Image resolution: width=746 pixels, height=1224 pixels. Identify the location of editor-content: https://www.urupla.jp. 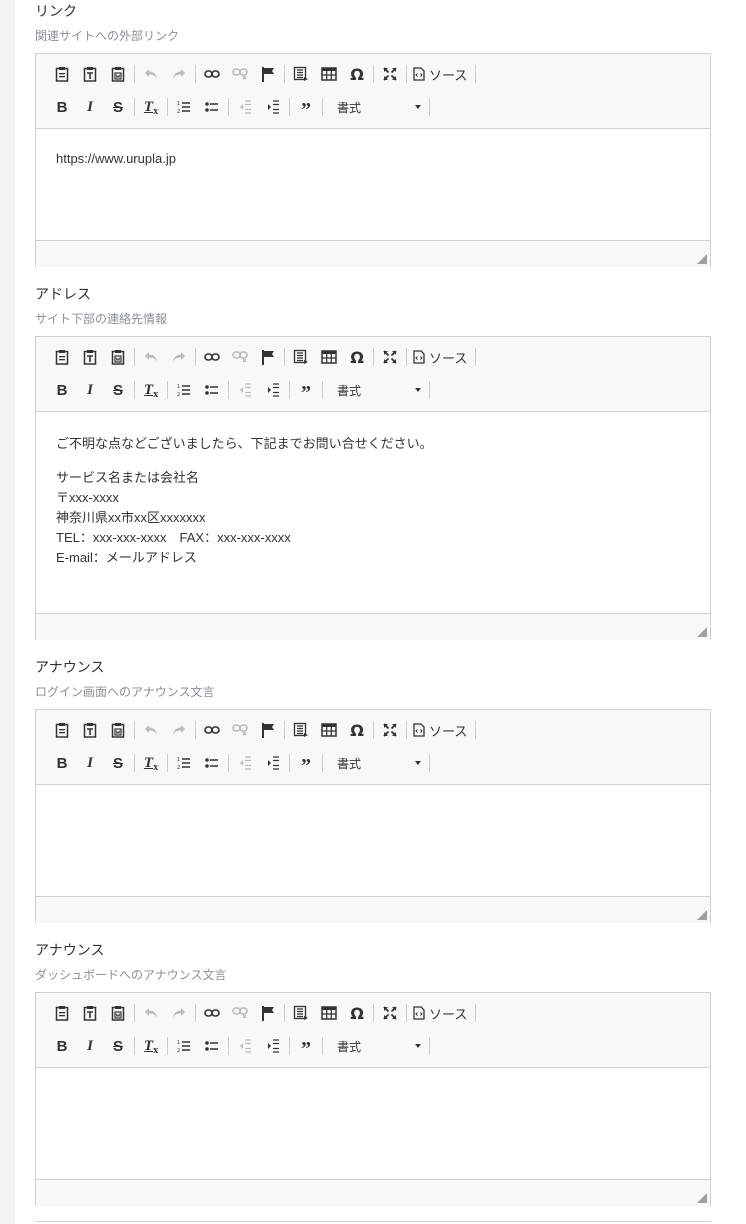
(373, 184).